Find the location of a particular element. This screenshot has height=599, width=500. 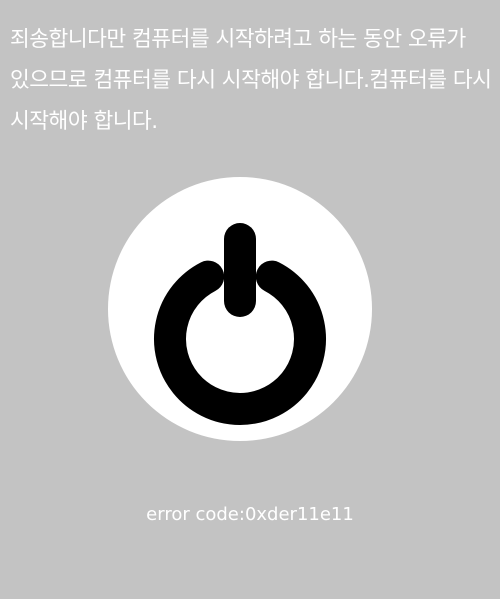

error-code-value: 0xder11e11 is located at coordinates (299, 514).